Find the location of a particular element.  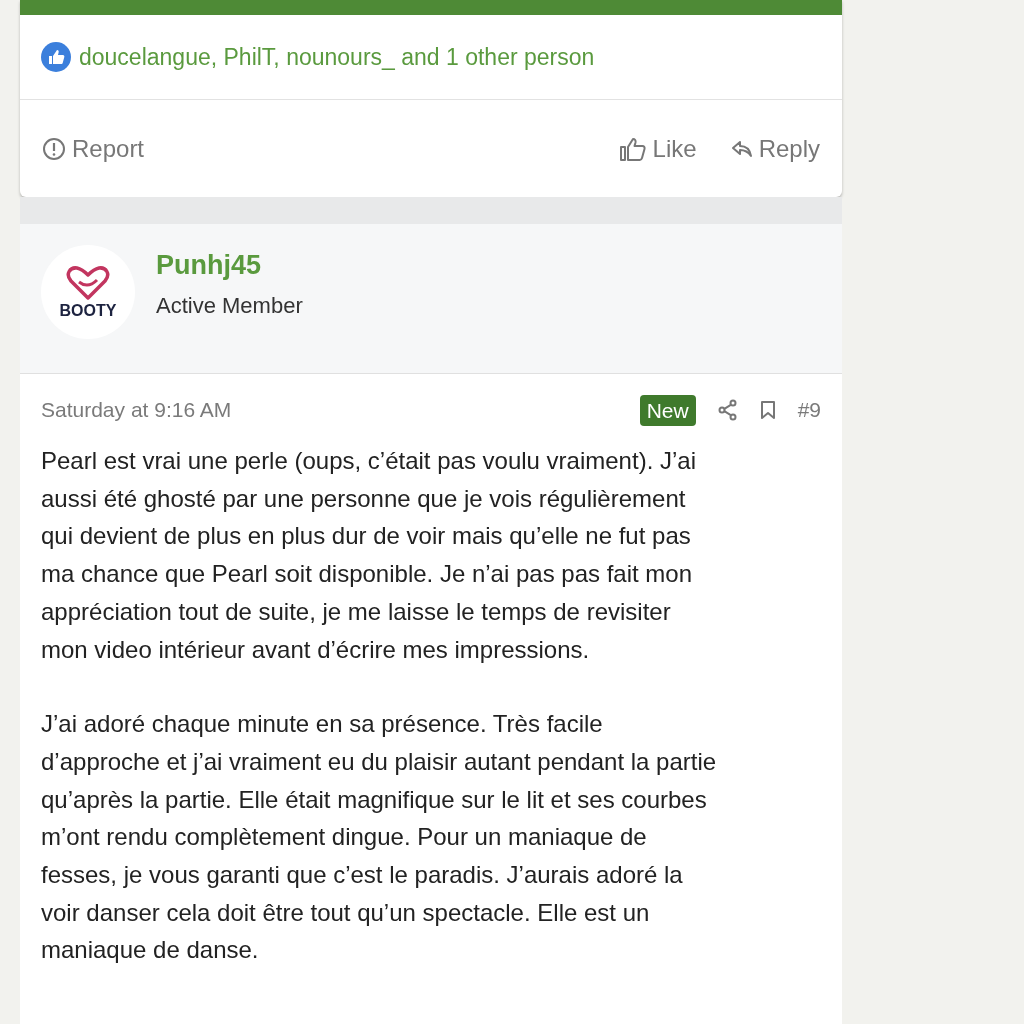

bookmark-icon is located at coordinates (767, 410).